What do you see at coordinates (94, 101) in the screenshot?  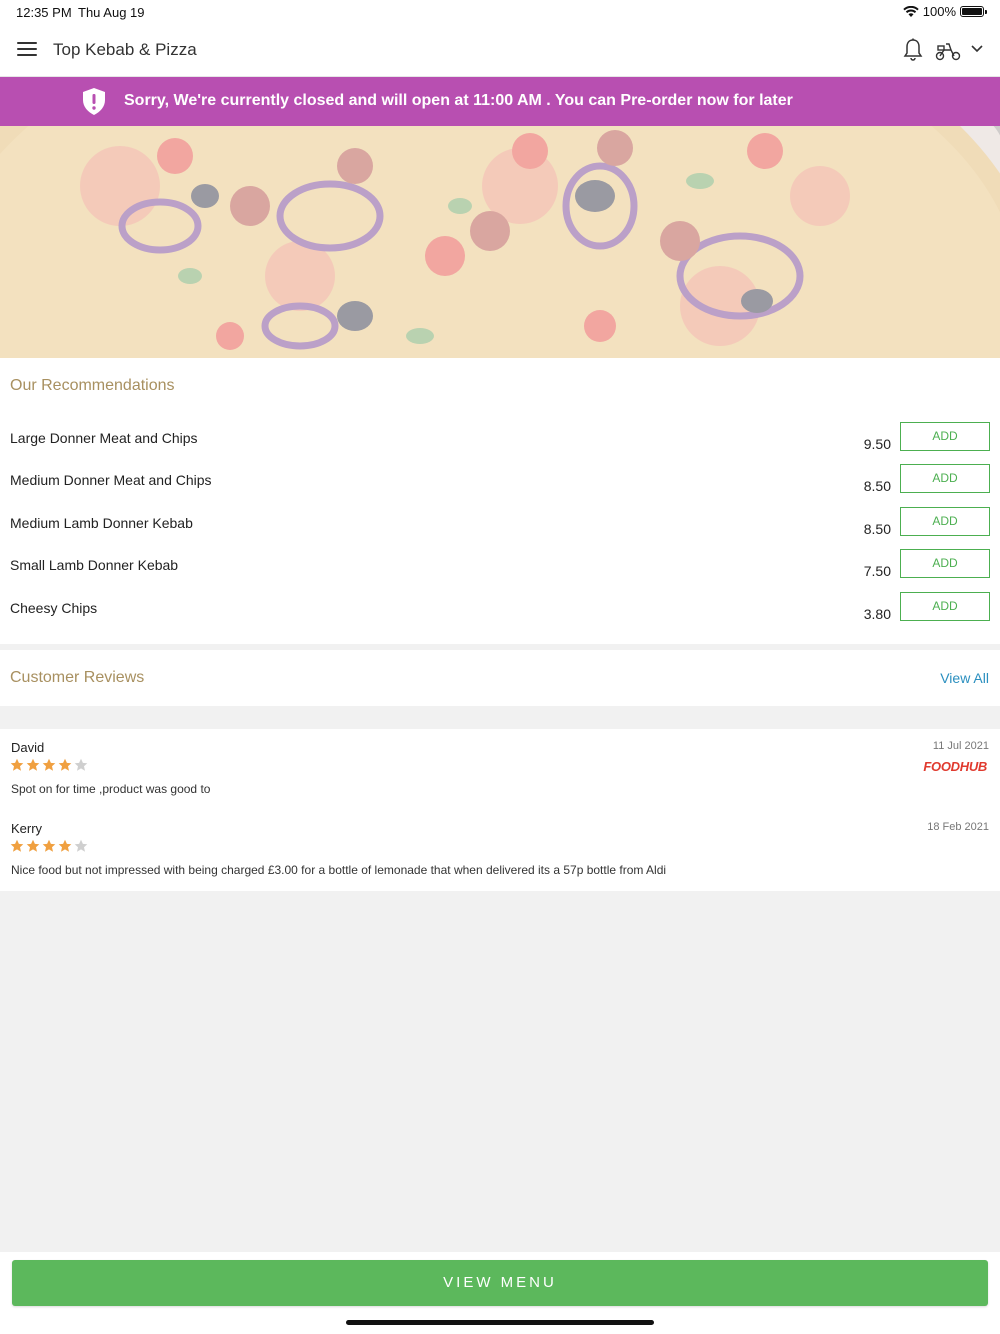 I see `shield-alert-icon` at bounding box center [94, 101].